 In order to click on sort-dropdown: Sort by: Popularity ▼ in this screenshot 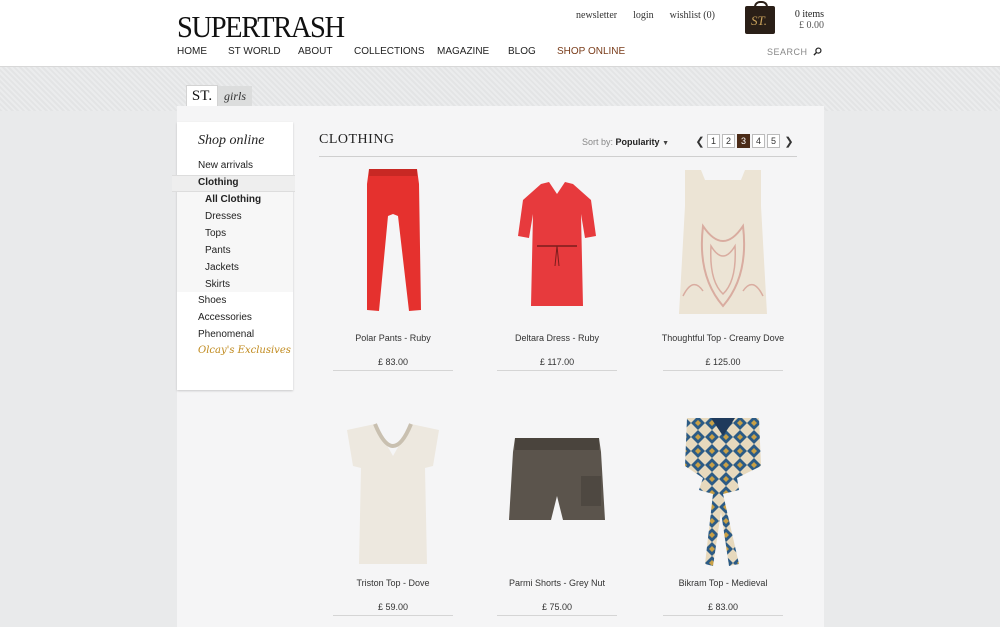, I will do `click(625, 142)`.